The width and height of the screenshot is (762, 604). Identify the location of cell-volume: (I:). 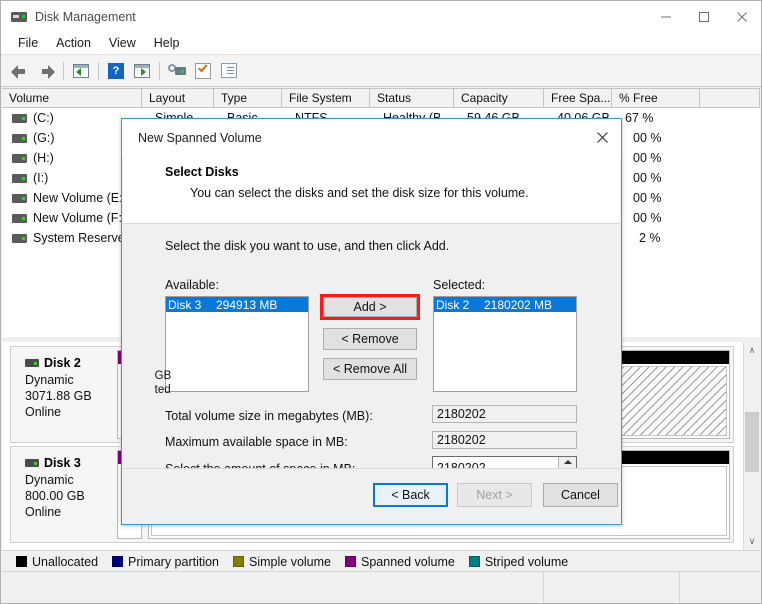
(41, 178).